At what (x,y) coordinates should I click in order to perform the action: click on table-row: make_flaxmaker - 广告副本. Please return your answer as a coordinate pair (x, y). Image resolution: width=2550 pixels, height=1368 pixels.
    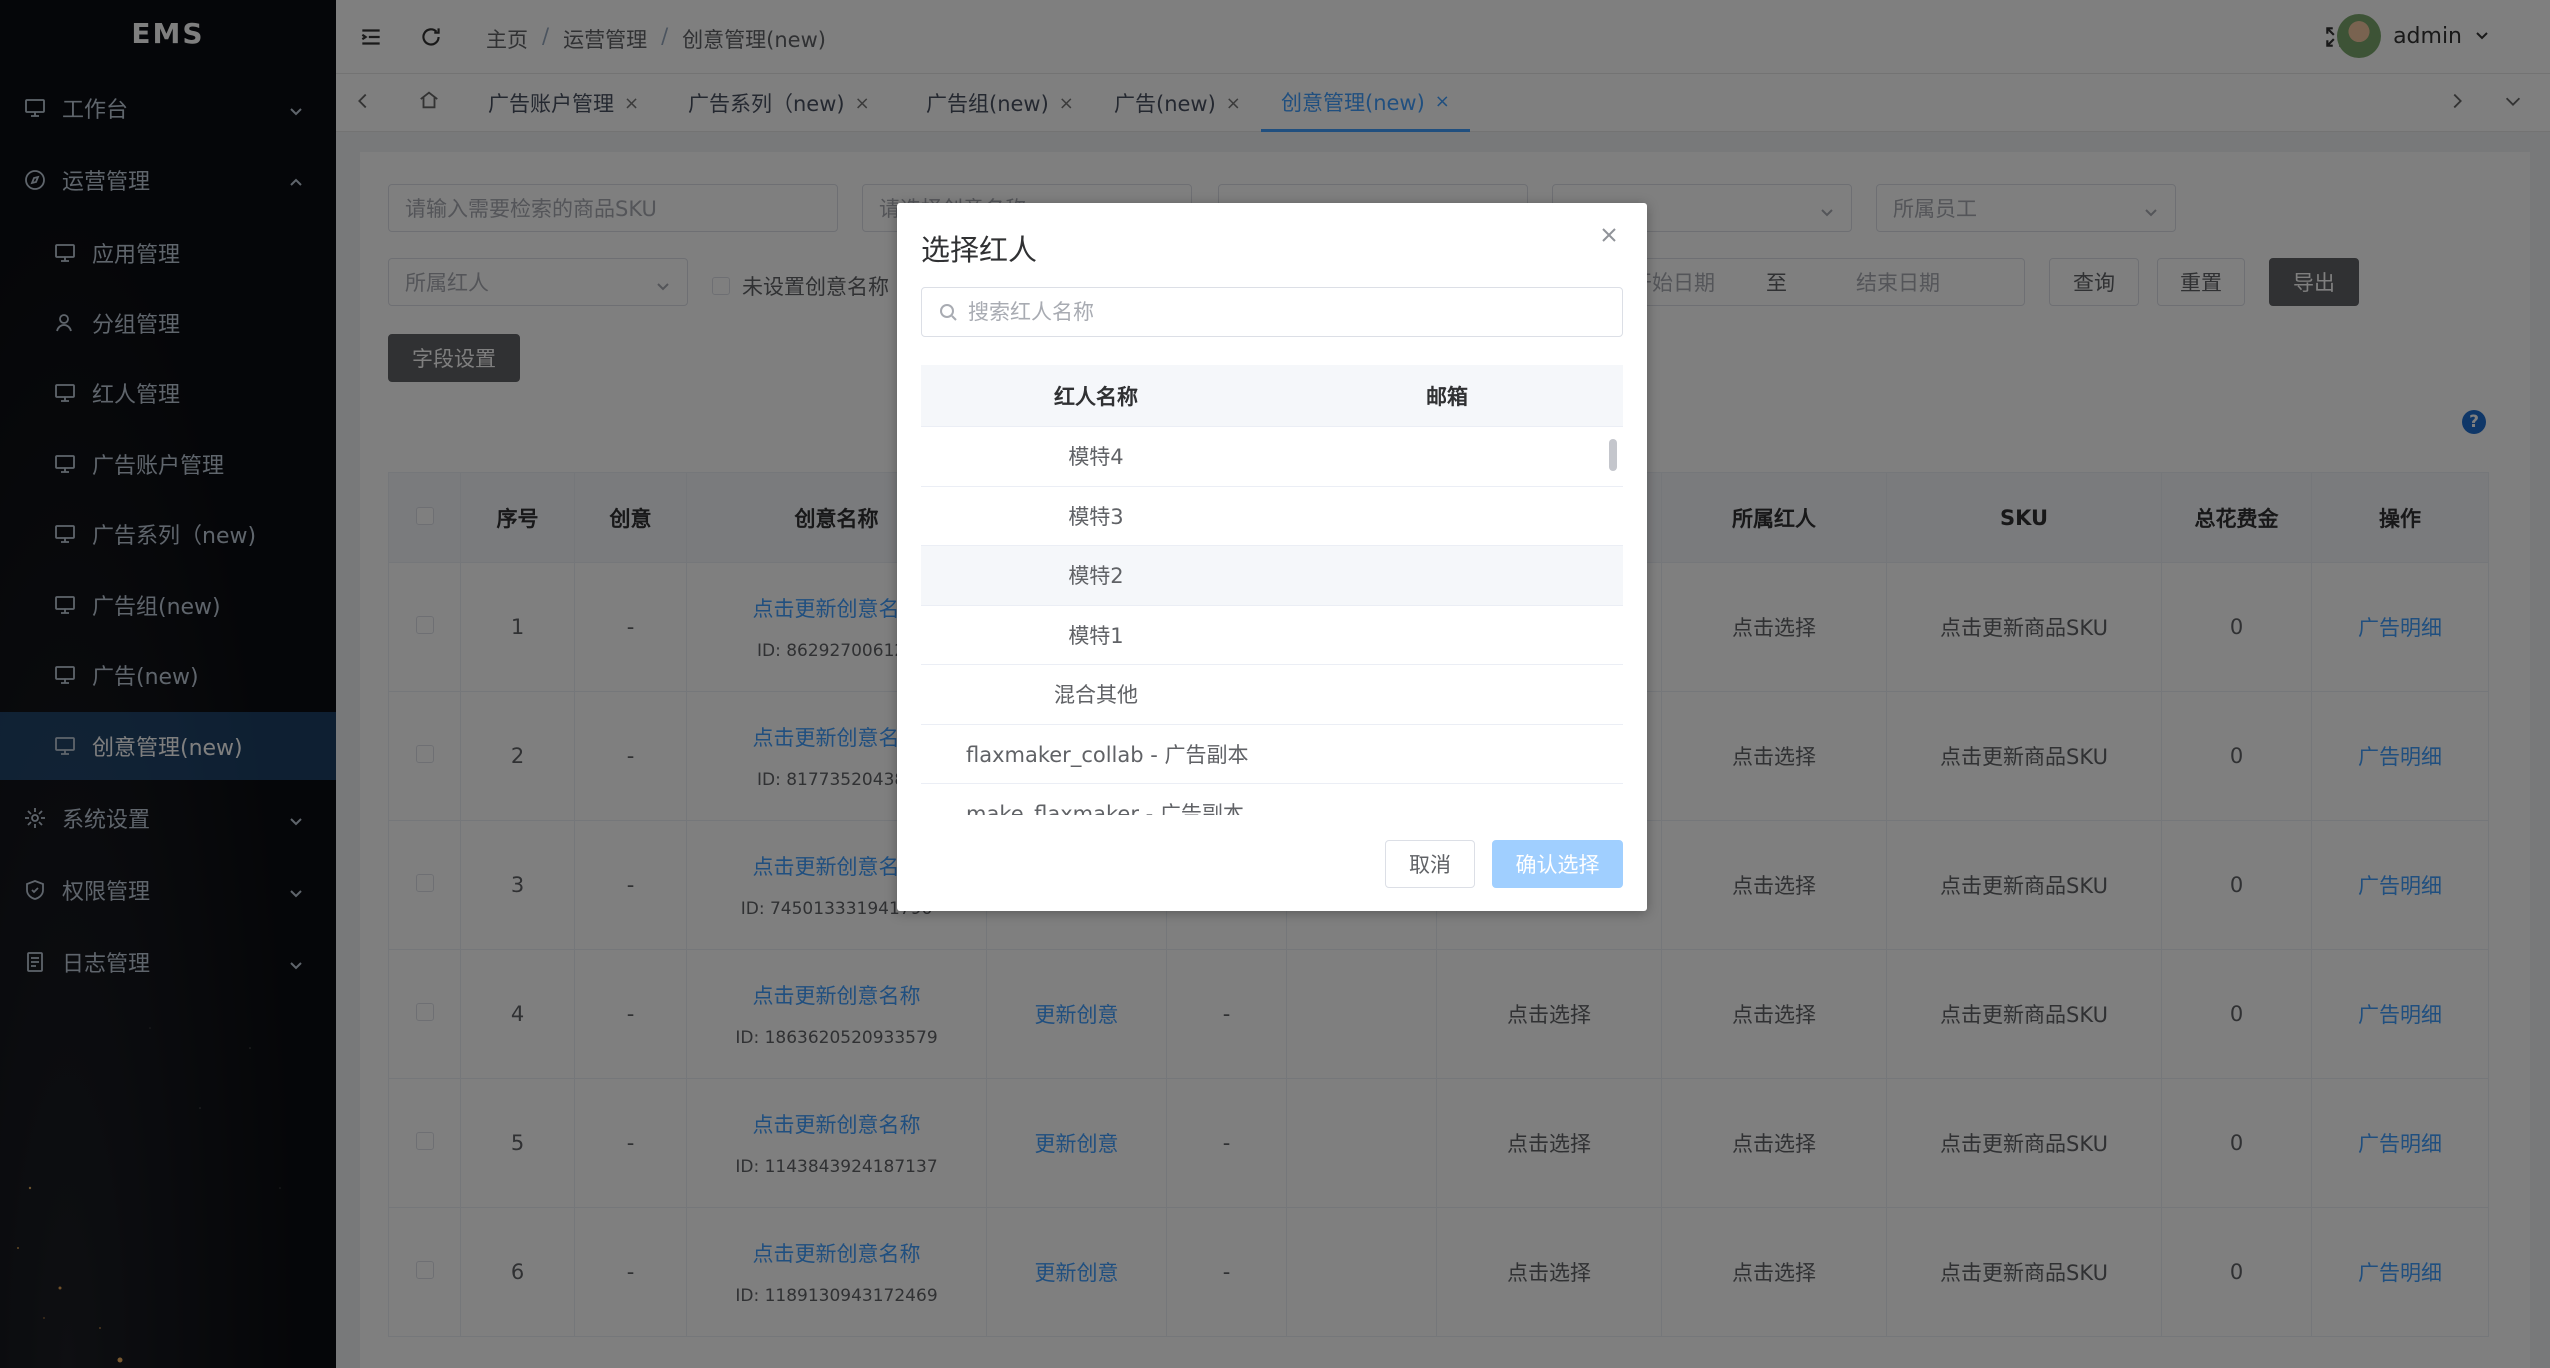
    Looking at the image, I should click on (1272, 799).